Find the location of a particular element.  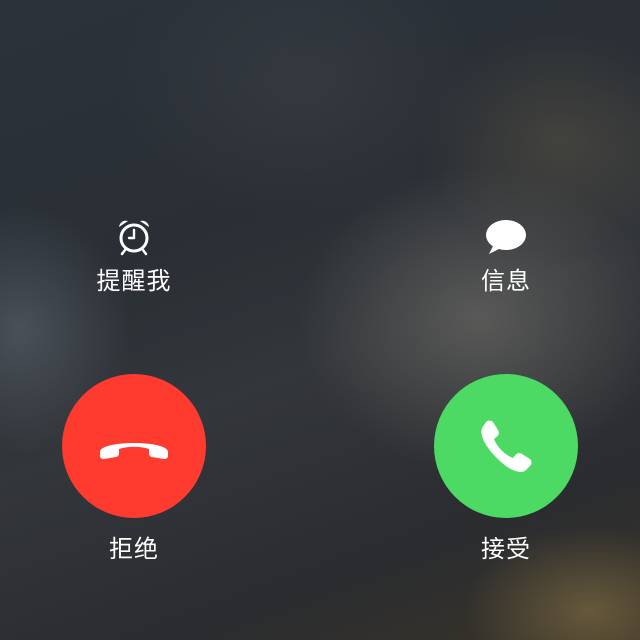

remind-me-label: 提醒我 is located at coordinates (134, 281).